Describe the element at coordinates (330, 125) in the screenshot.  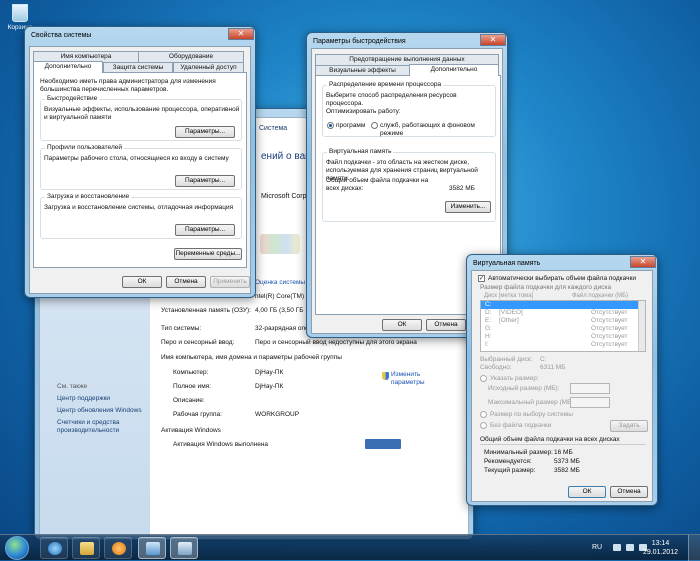
I see `radio-programs` at that location.